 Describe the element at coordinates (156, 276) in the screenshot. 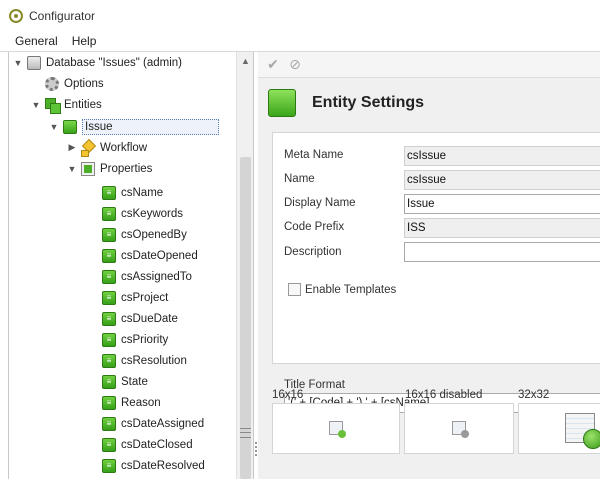

I see `tree-item-label: csAssignedTo` at that location.